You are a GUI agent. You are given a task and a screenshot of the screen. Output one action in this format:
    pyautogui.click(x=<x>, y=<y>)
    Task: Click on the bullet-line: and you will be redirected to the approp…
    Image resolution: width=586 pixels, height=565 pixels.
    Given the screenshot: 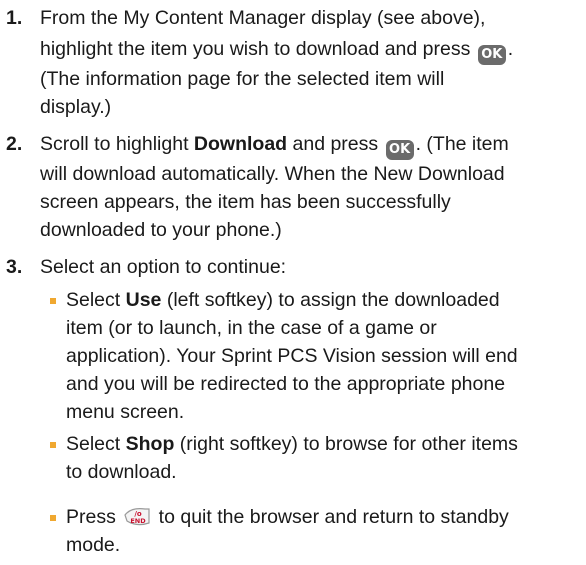 What is the action you would take?
    pyautogui.click(x=286, y=384)
    